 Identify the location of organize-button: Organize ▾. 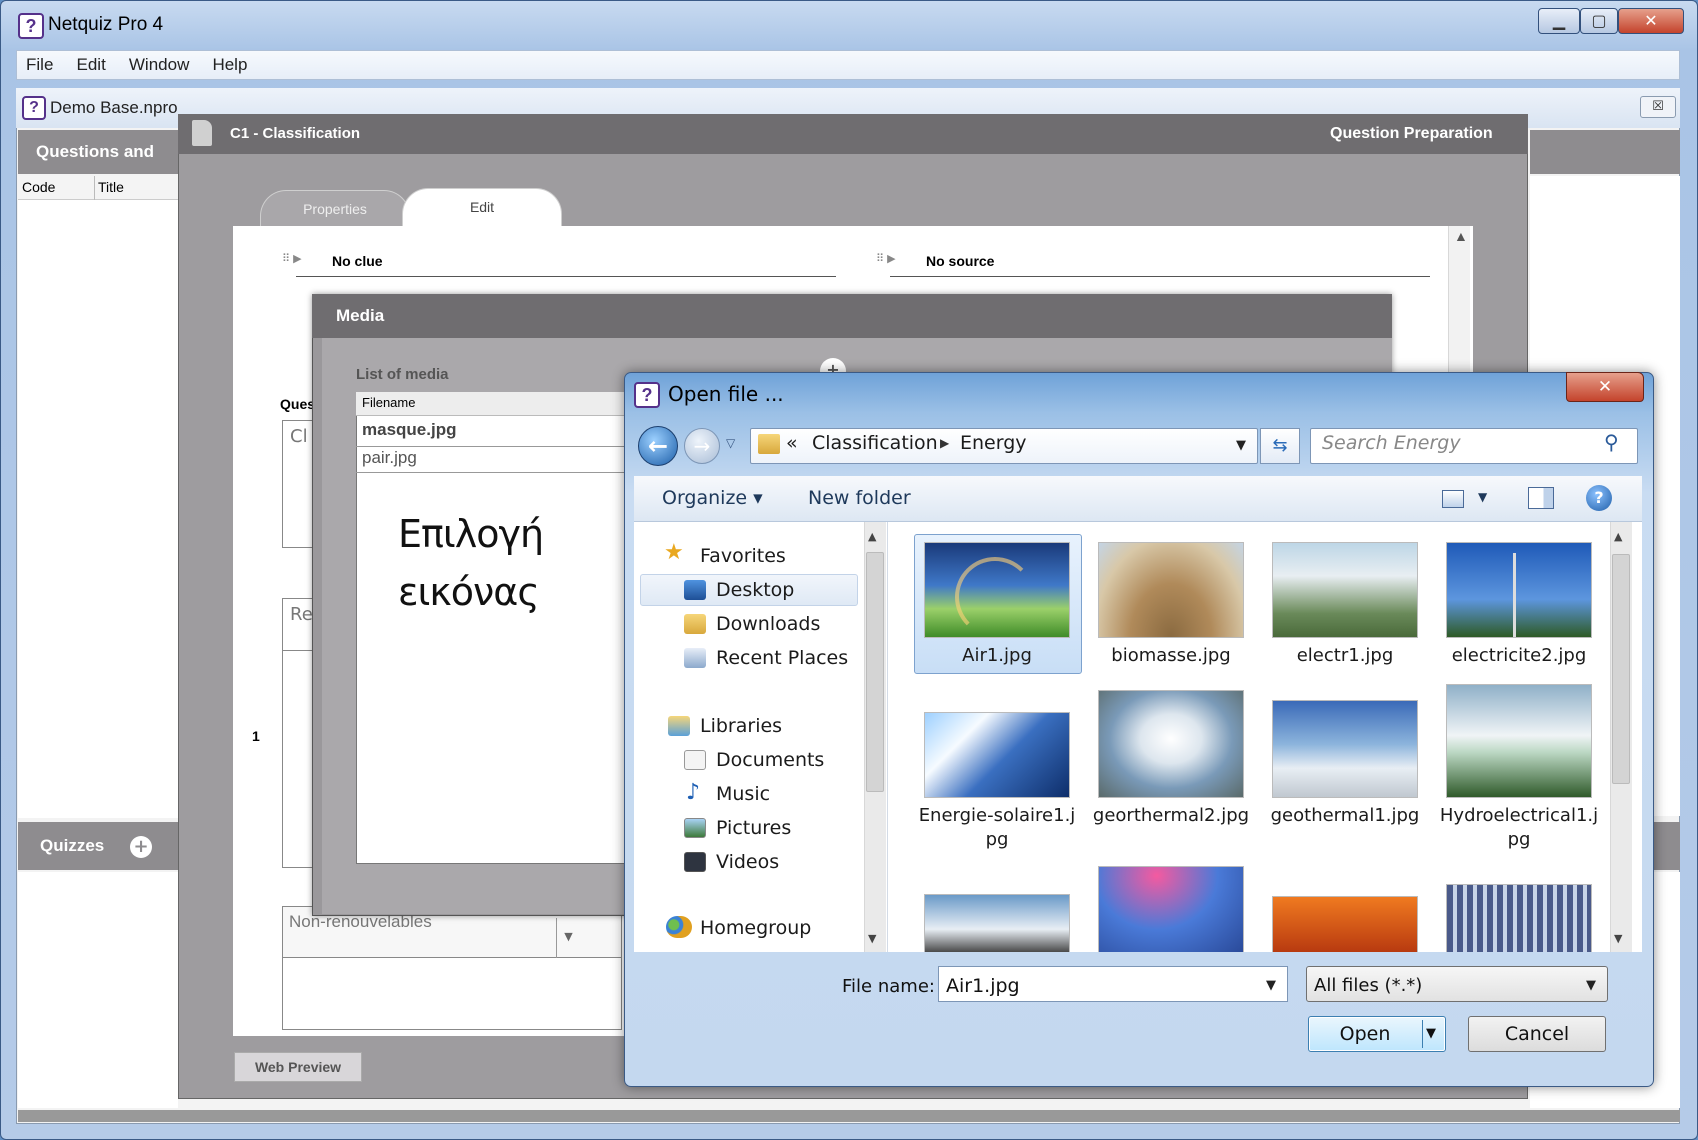
(712, 498).